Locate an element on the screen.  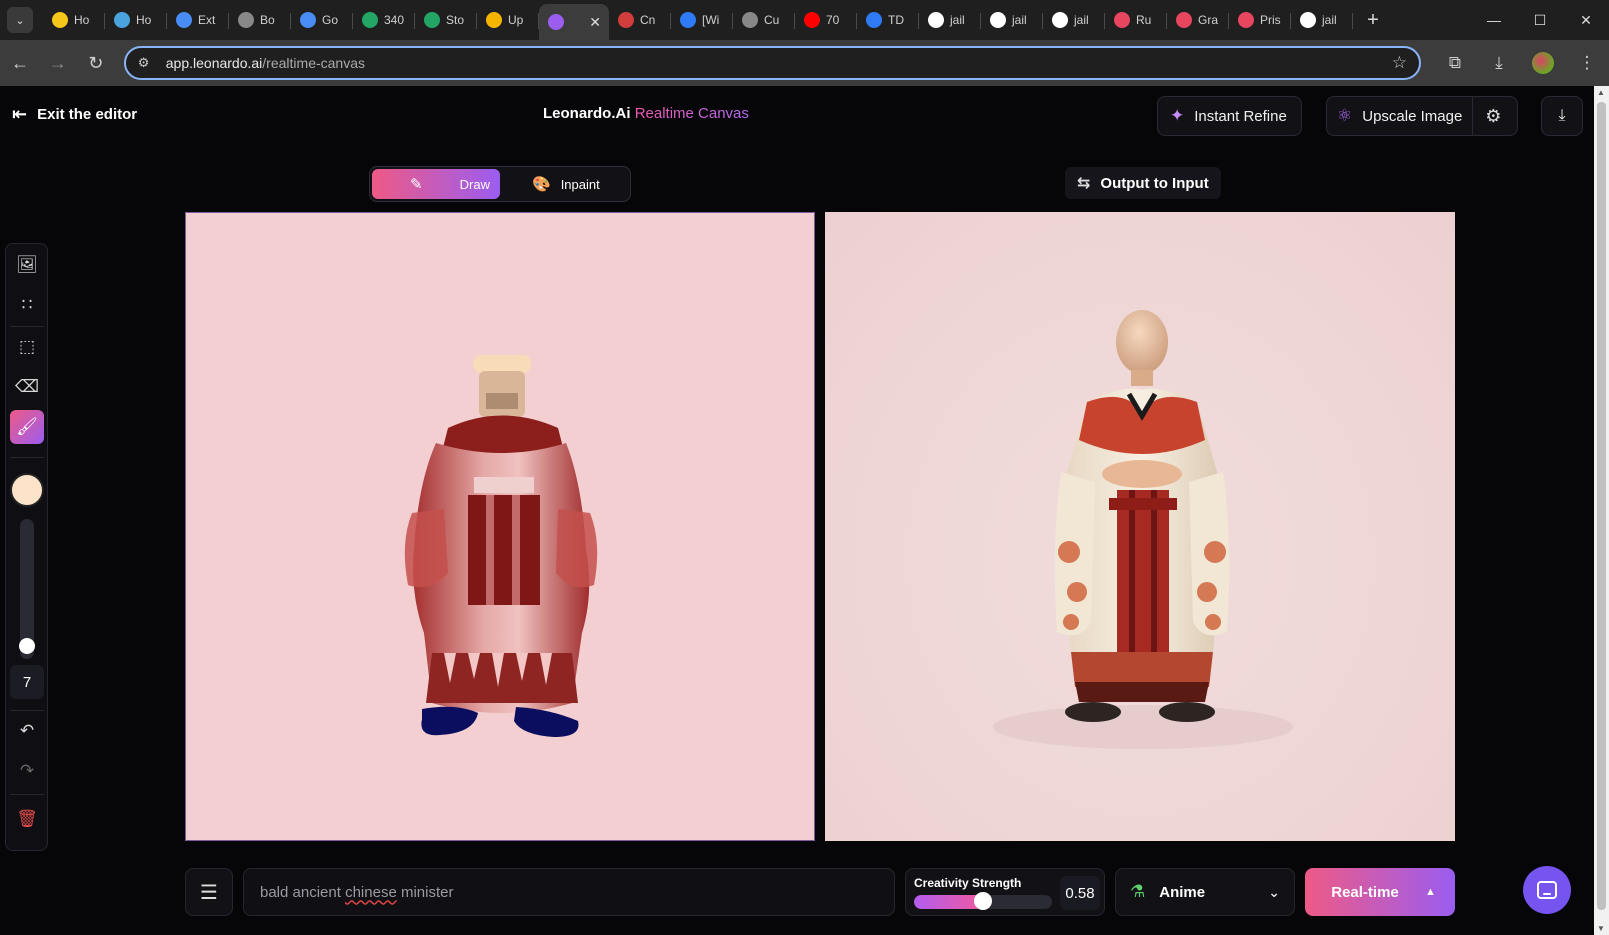
page-scrollbar: ▲ ▼ is located at coordinates (1601, 510).